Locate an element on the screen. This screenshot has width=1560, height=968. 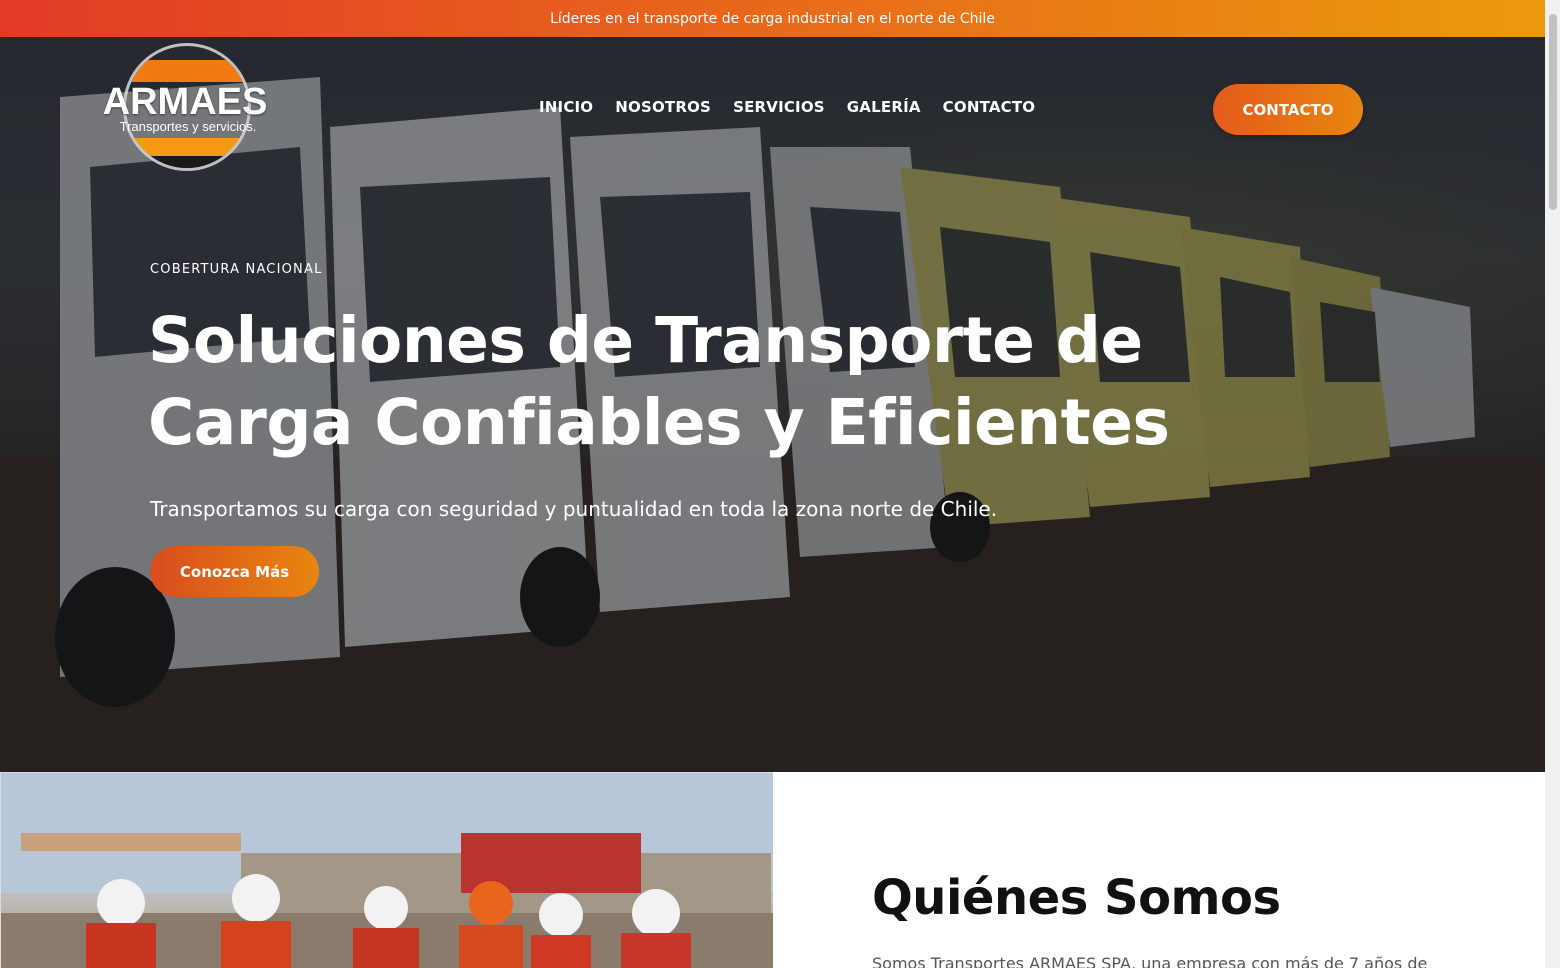
scrollbar-thumb is located at coordinates (1553, 112).